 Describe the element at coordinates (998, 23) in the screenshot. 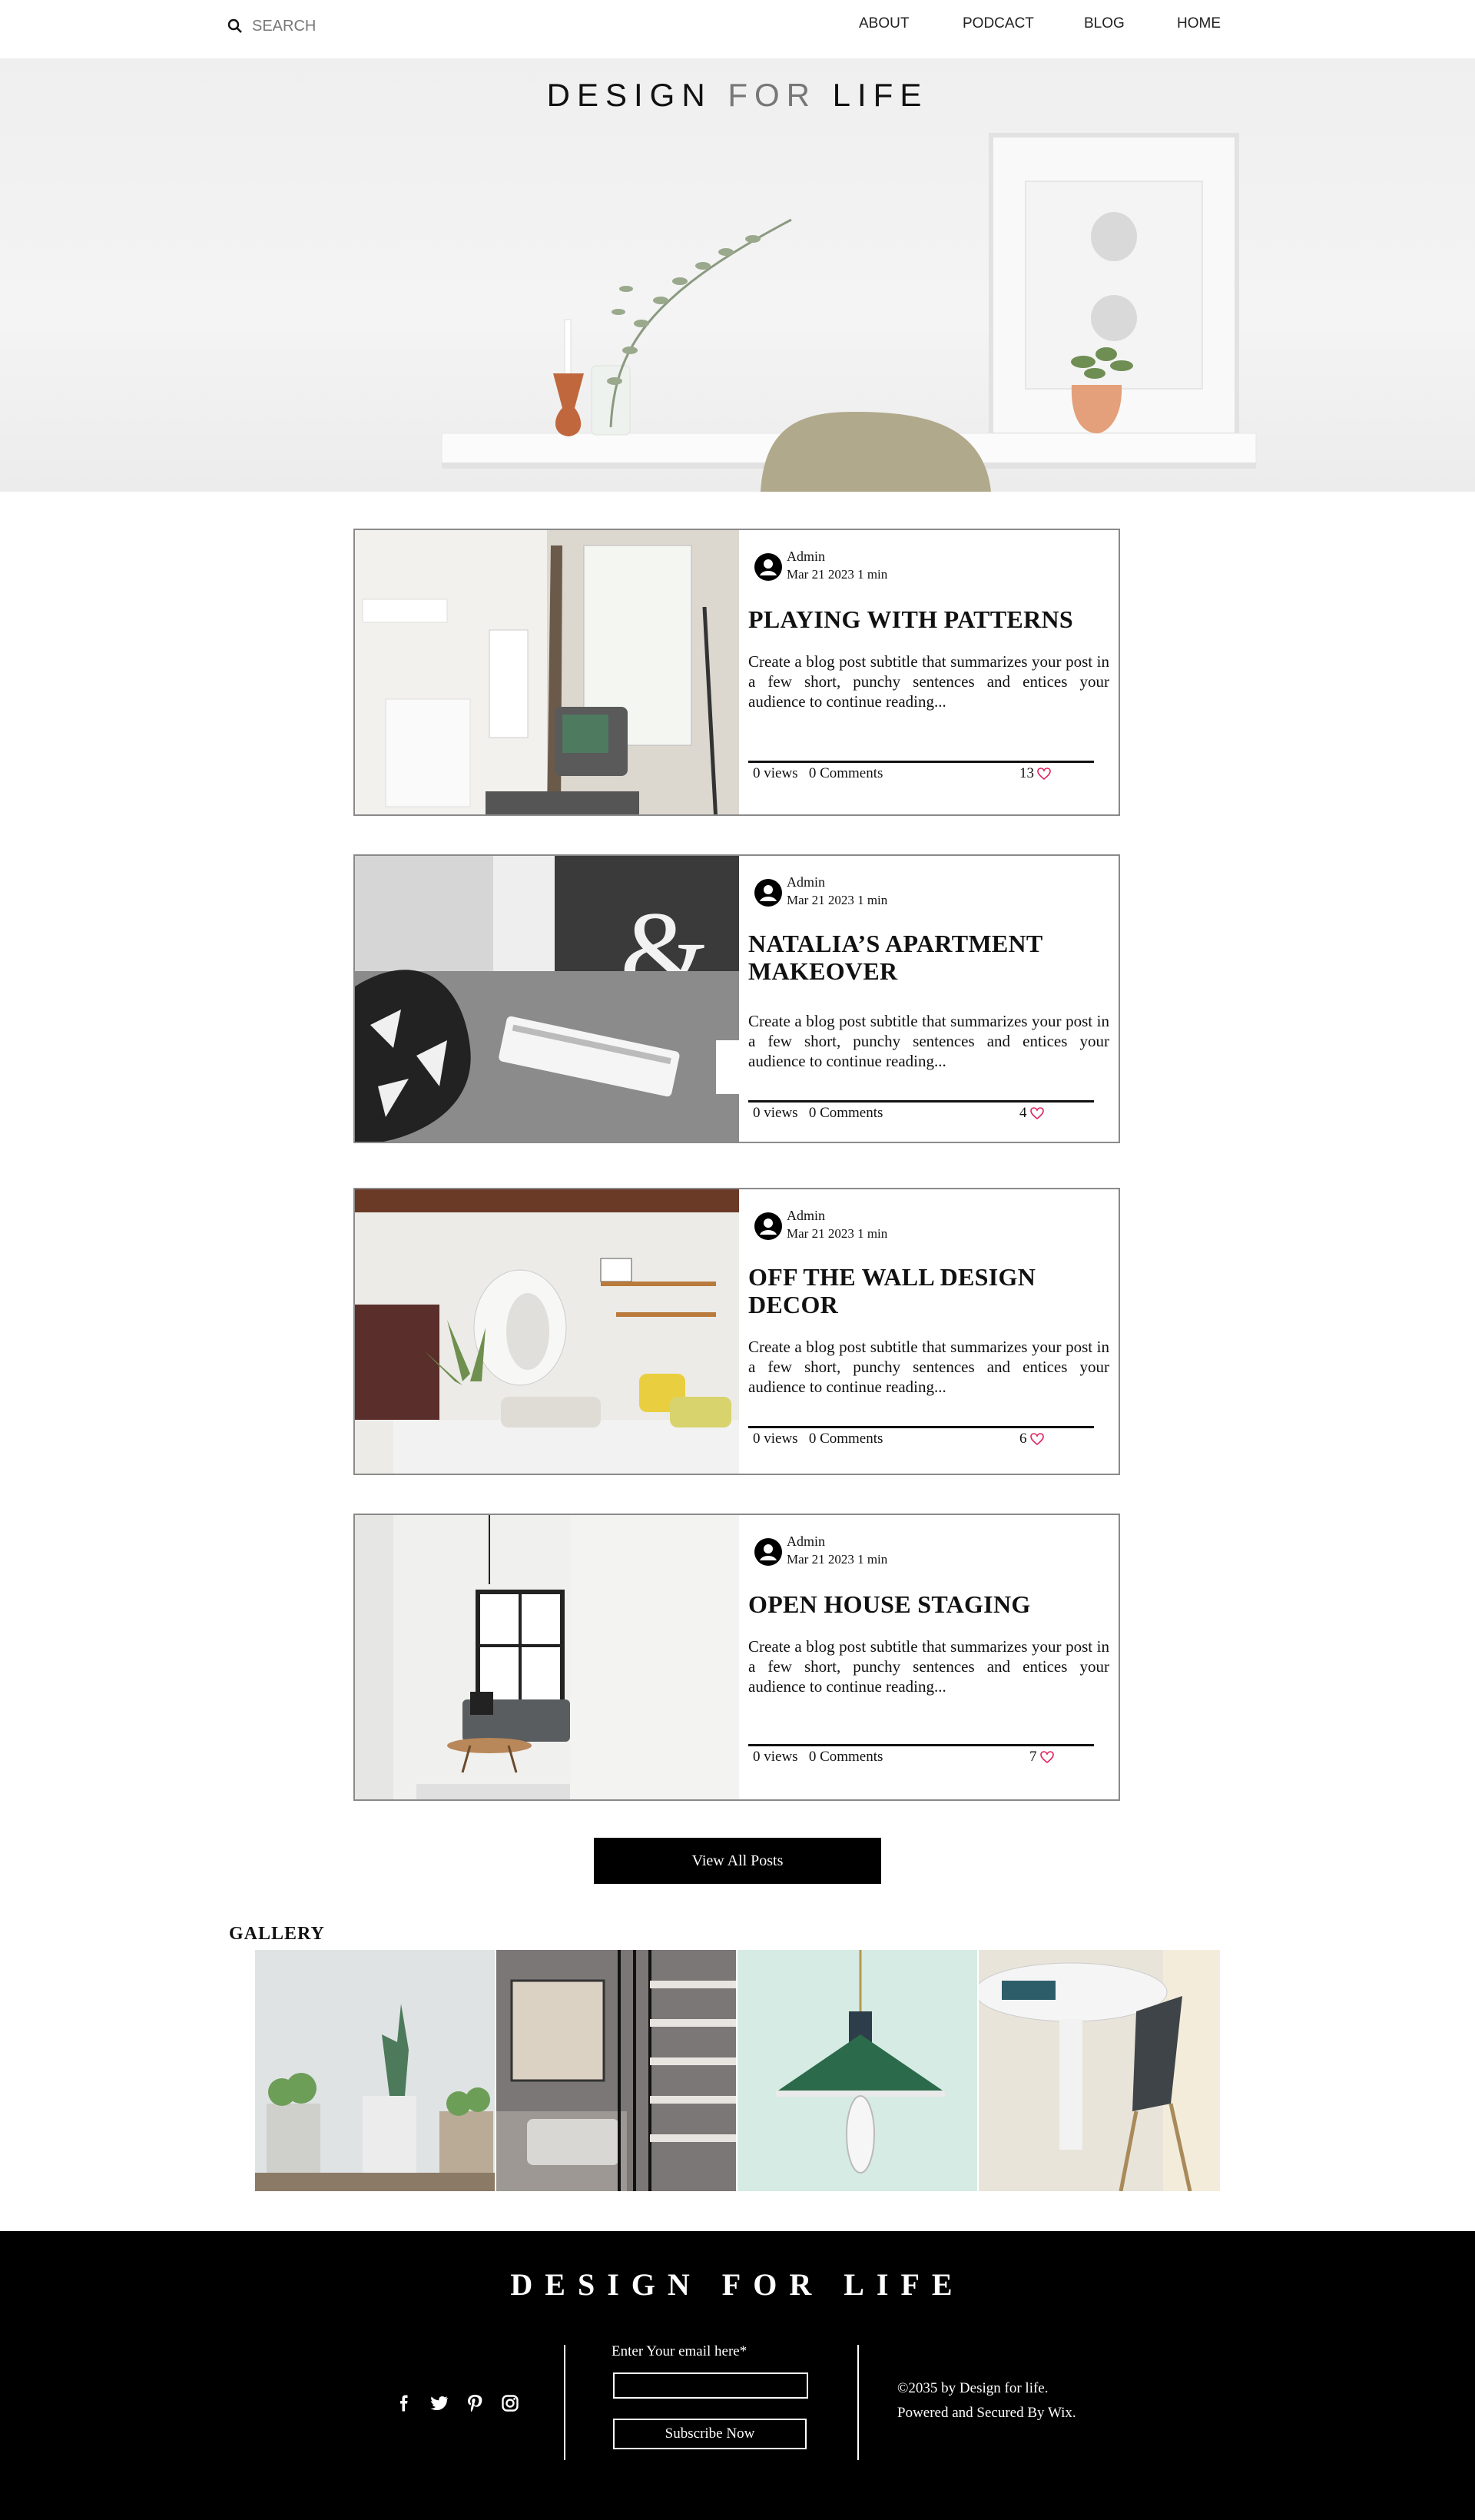

I see `nav-podcast: PODCACT` at that location.